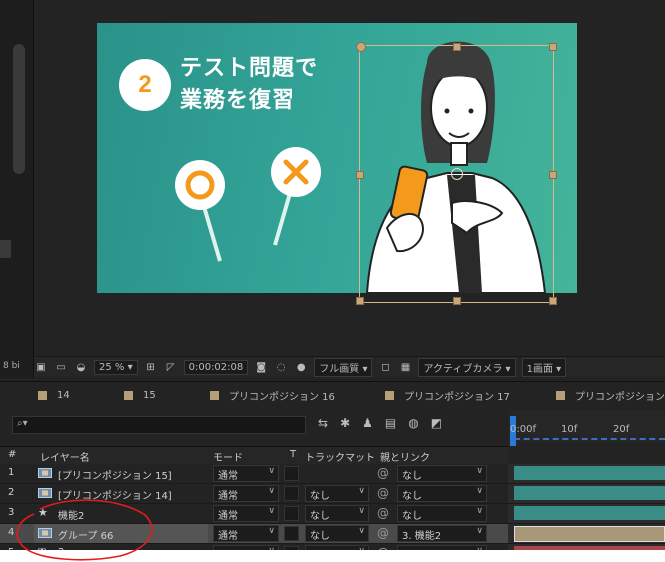 Image resolution: width=665 pixels, height=562 pixels. I want to click on region-of-interest-icon: ◻, so click(385, 367).